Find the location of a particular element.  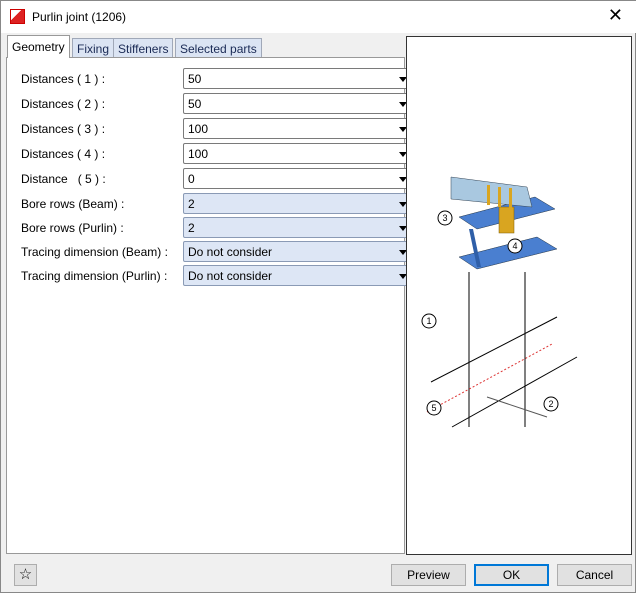

star-icon: ☆ is located at coordinates (25, 574).